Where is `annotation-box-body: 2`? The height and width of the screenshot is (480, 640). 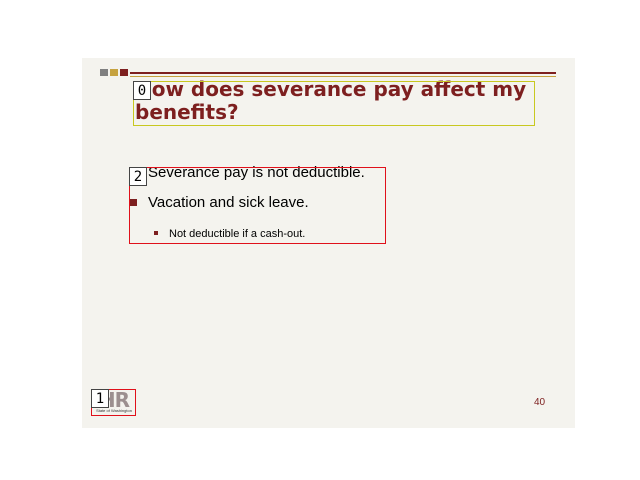 annotation-box-body: 2 is located at coordinates (257, 205).